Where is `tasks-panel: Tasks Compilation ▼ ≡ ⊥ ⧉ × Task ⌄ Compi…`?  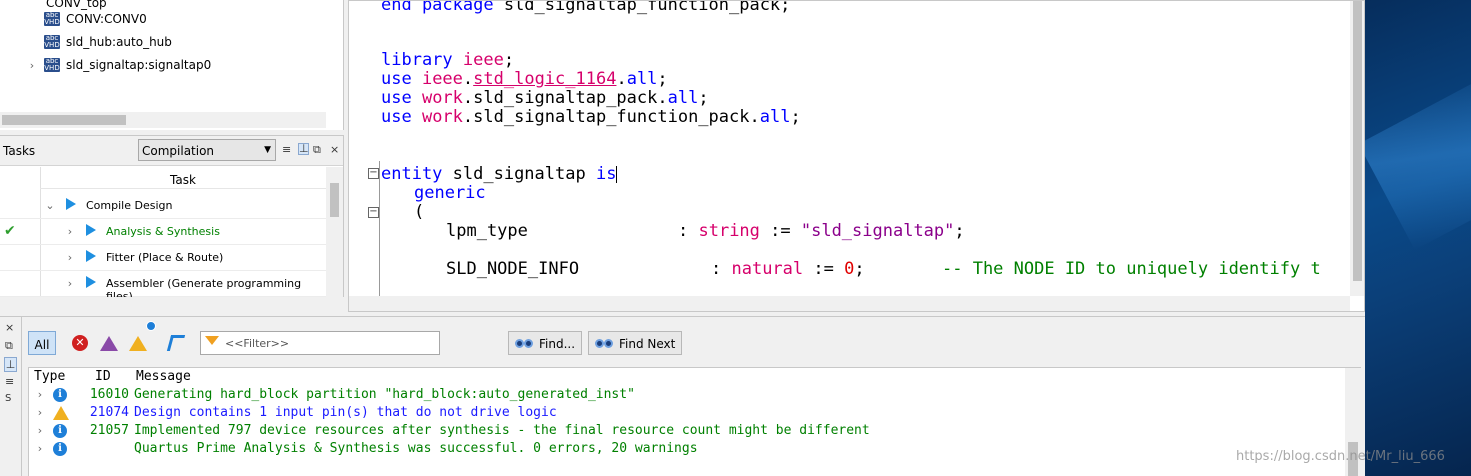
tasks-panel: Tasks Compilation ▼ ≡ ⊥ ⧉ × Task ⌄ Compi… is located at coordinates (172, 216).